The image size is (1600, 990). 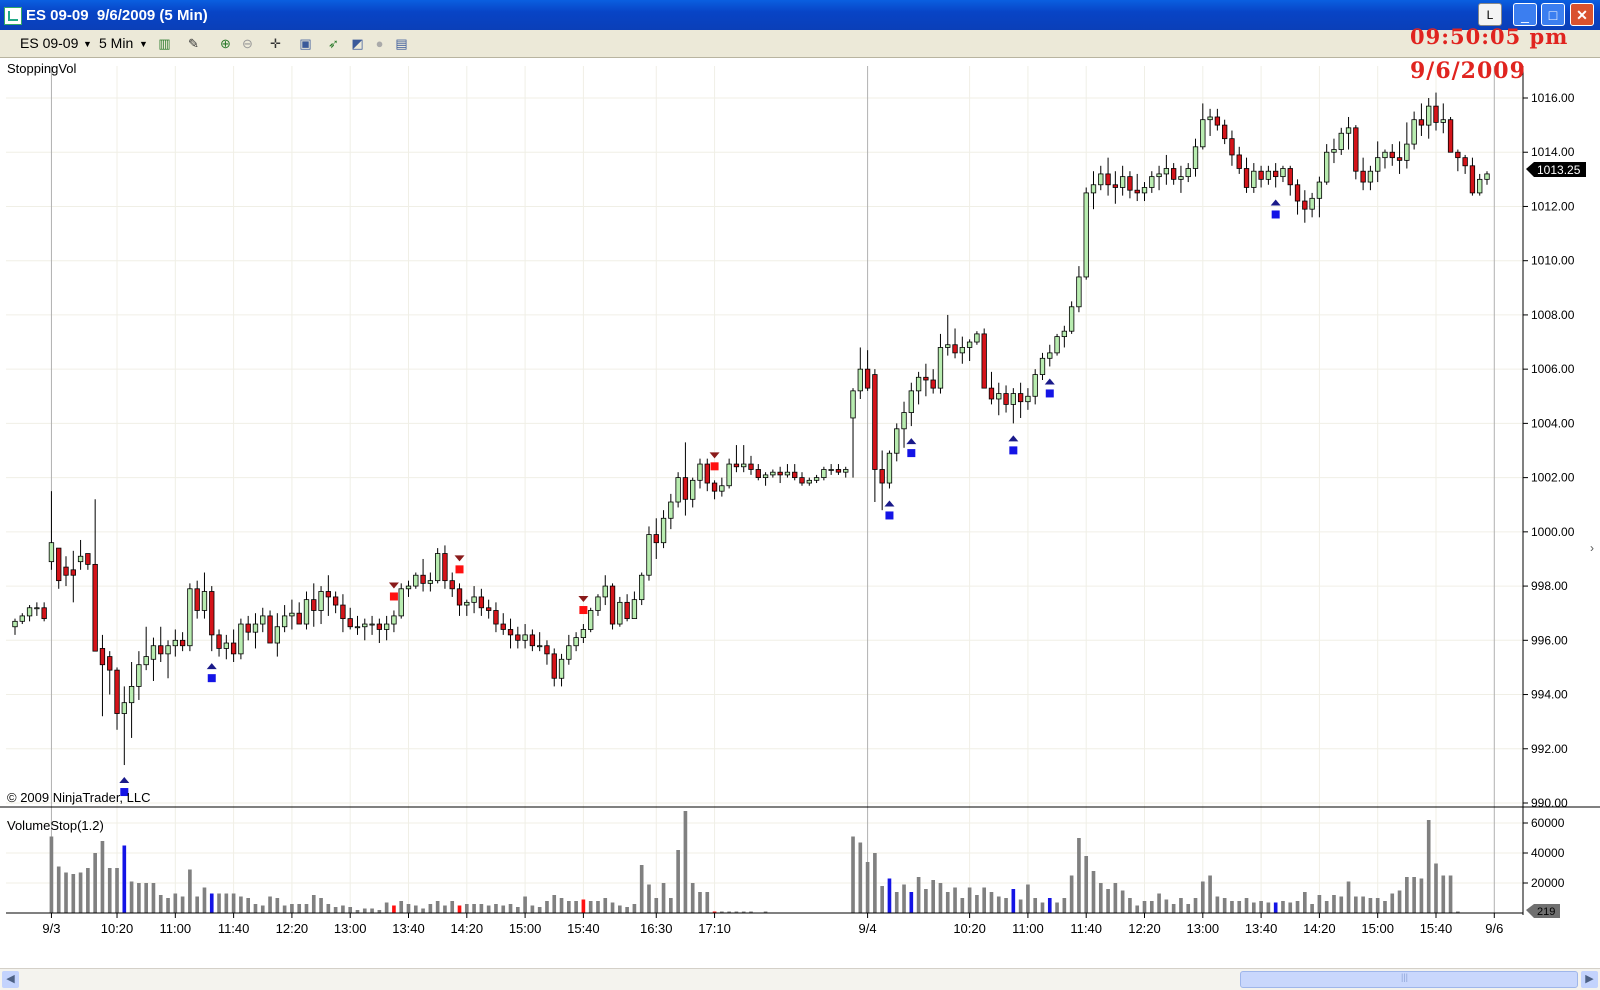 What do you see at coordinates (800, 979) in the screenshot?
I see `horizontal-scrollbar: ◀ ▶` at bounding box center [800, 979].